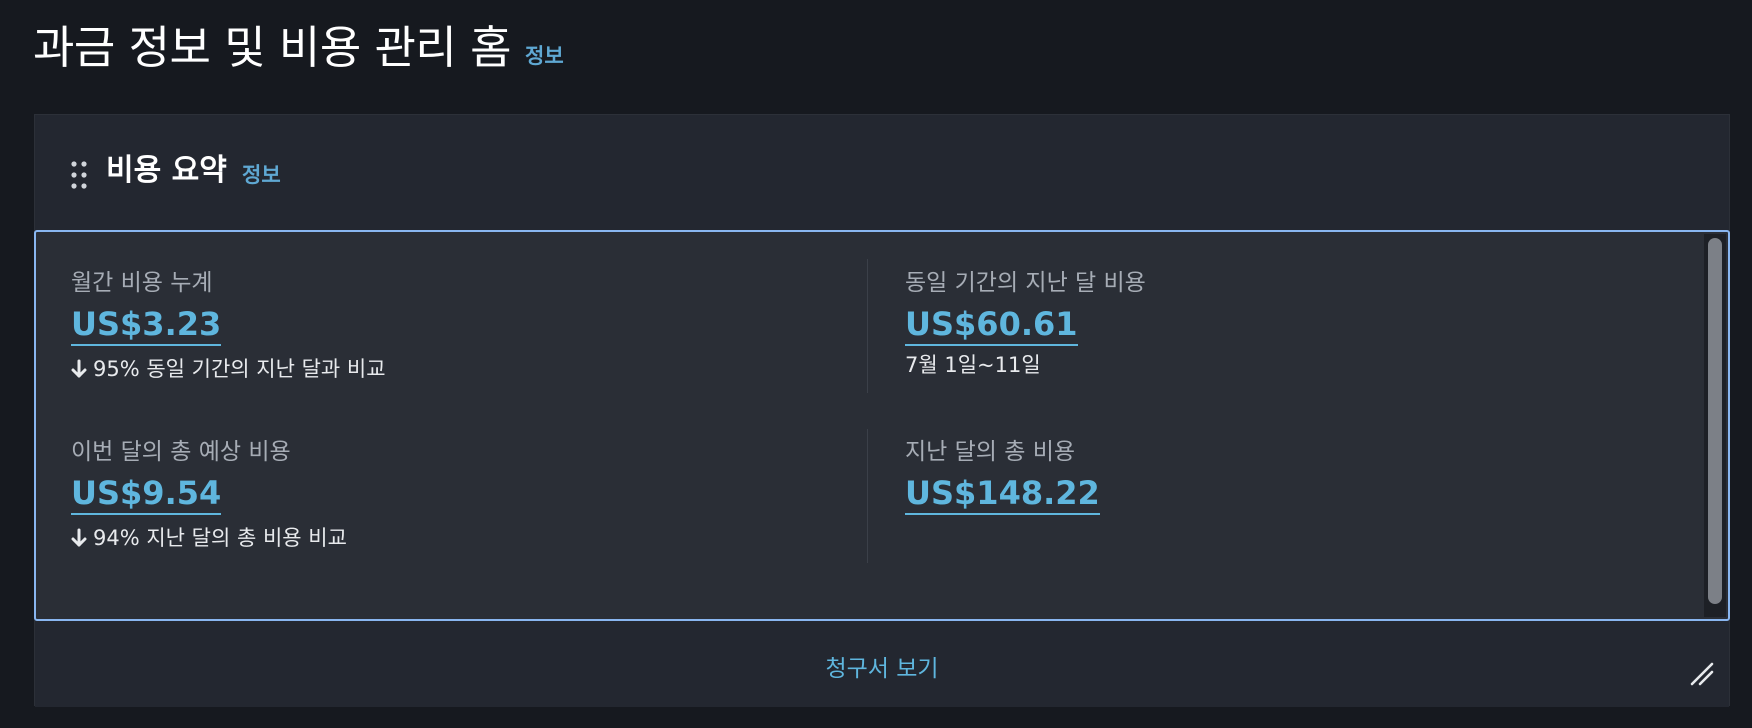  Describe the element at coordinates (146, 325) in the screenshot. I see `metric-value-link: US$3.23` at that location.